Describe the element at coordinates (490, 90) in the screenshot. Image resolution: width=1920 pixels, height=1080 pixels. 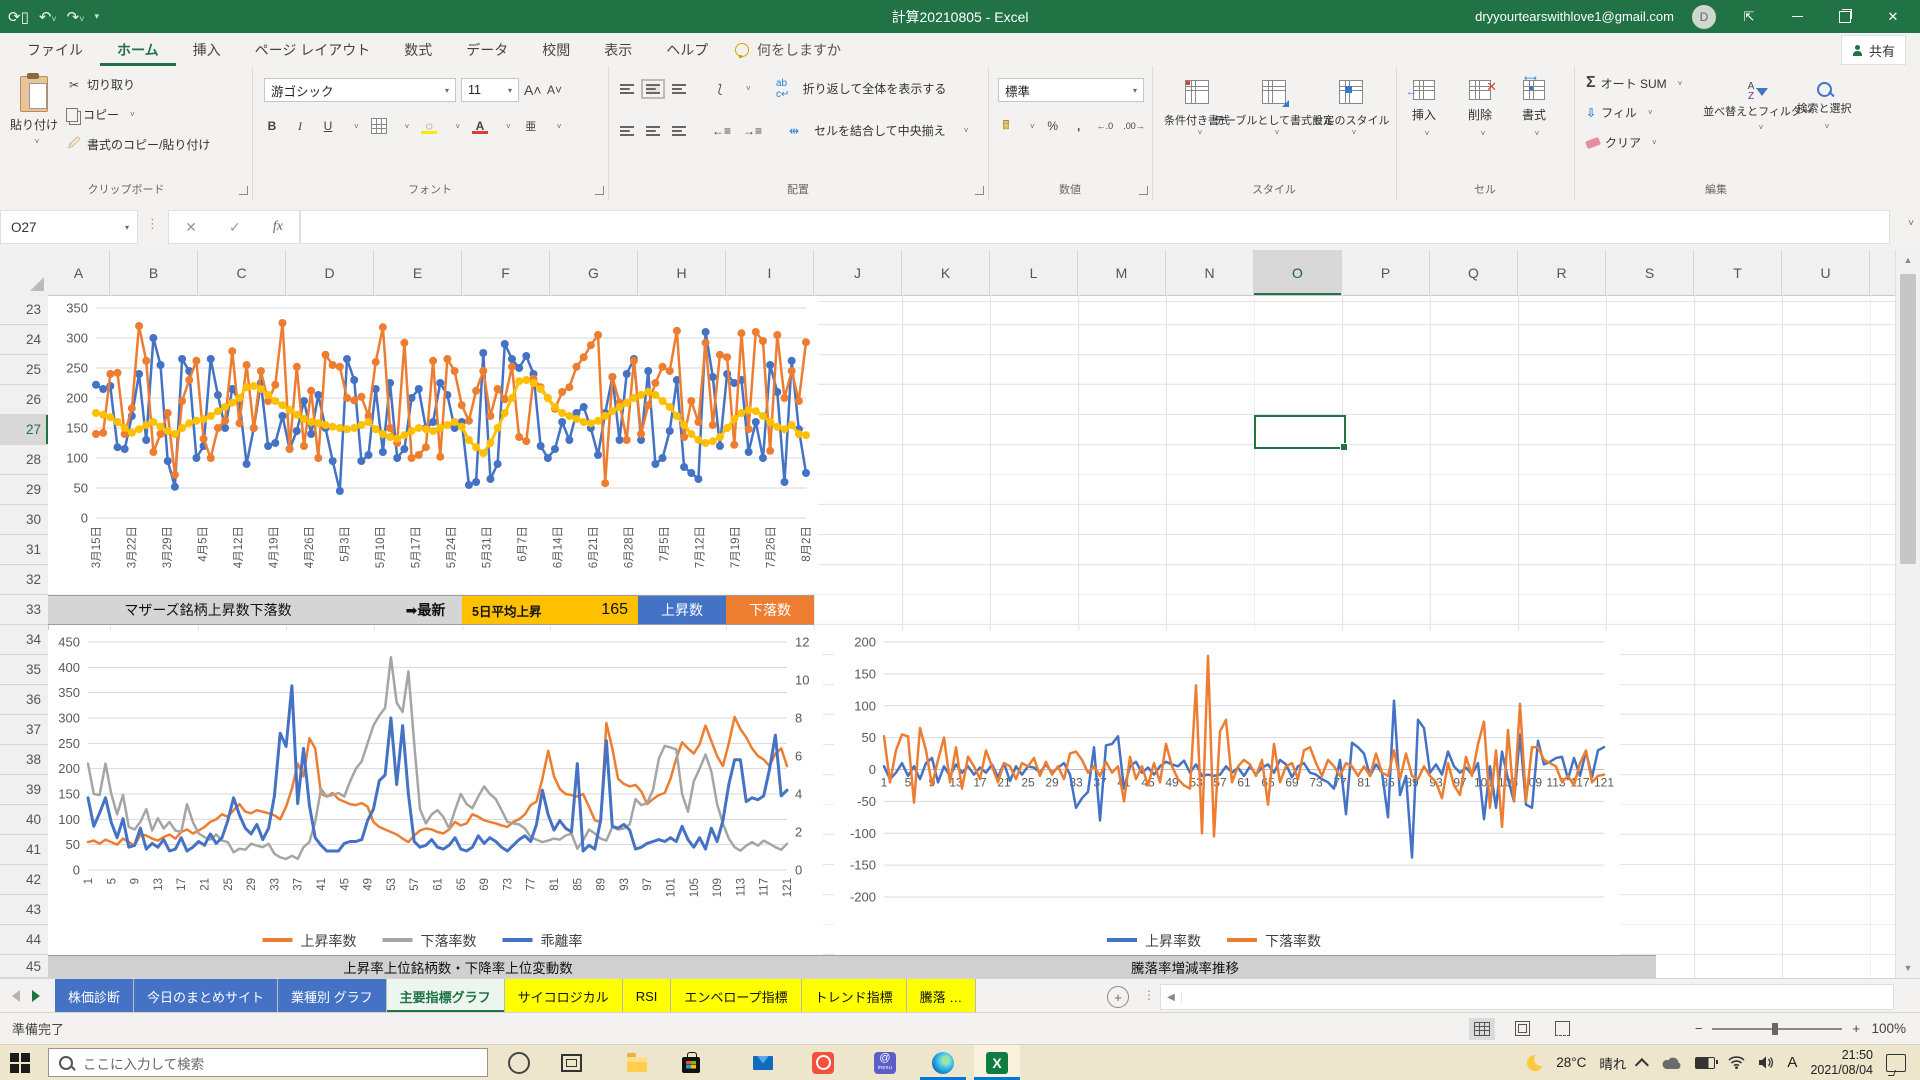
I see `font-size-select: 11 ▾` at that location.